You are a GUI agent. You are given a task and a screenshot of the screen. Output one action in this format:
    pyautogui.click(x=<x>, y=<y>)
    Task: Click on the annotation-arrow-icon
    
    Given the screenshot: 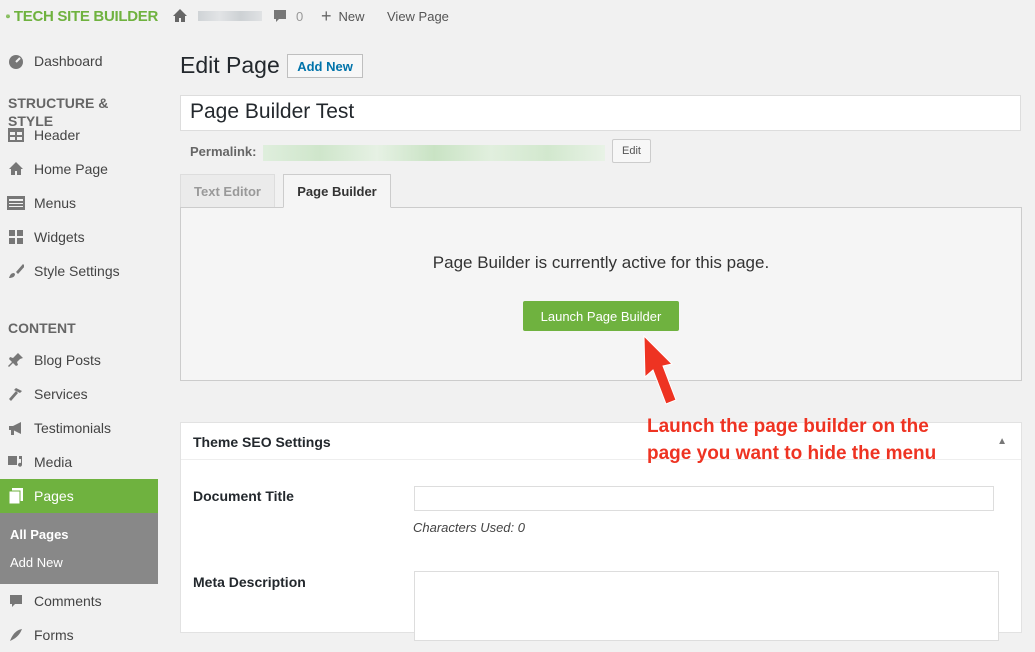 What is the action you would take?
    pyautogui.click(x=660, y=369)
    